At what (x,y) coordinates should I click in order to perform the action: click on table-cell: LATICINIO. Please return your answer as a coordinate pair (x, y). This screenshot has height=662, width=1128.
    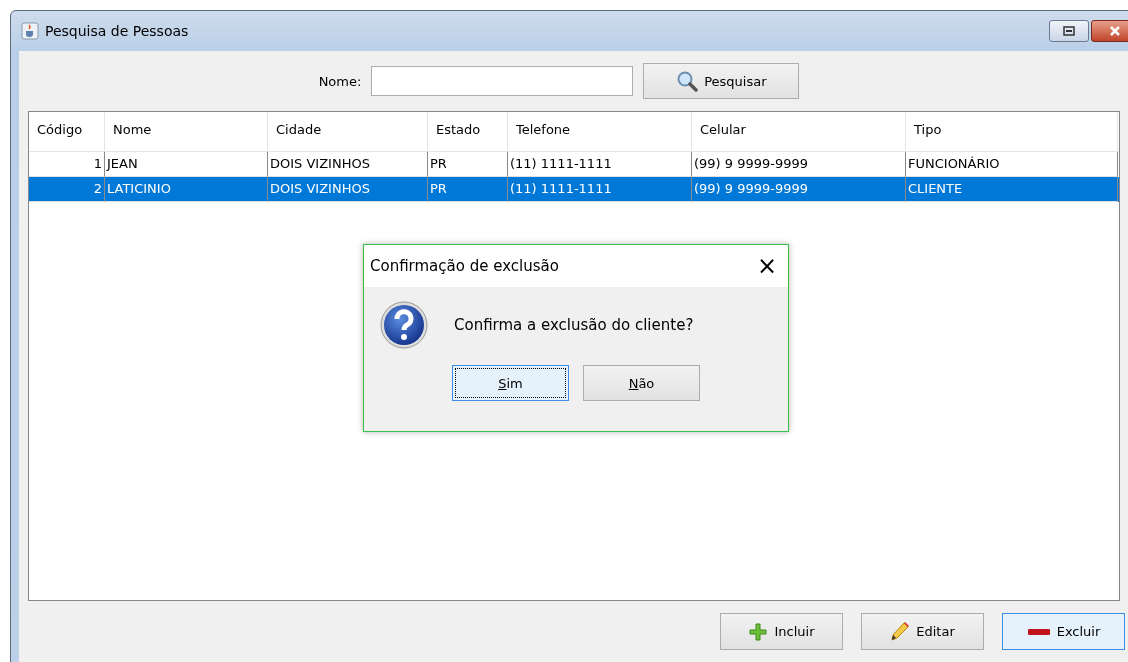
    Looking at the image, I should click on (186, 189).